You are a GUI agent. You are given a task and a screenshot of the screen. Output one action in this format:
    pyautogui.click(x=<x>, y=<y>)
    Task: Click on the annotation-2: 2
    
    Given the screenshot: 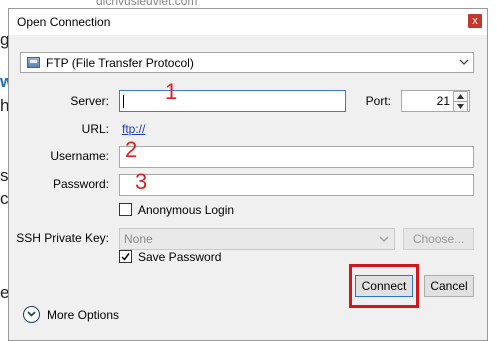 What is the action you would take?
    pyautogui.click(x=131, y=149)
    